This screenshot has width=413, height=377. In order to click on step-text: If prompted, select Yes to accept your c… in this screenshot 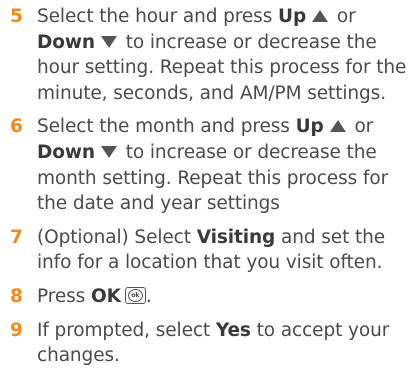, I will do `click(213, 343)`.